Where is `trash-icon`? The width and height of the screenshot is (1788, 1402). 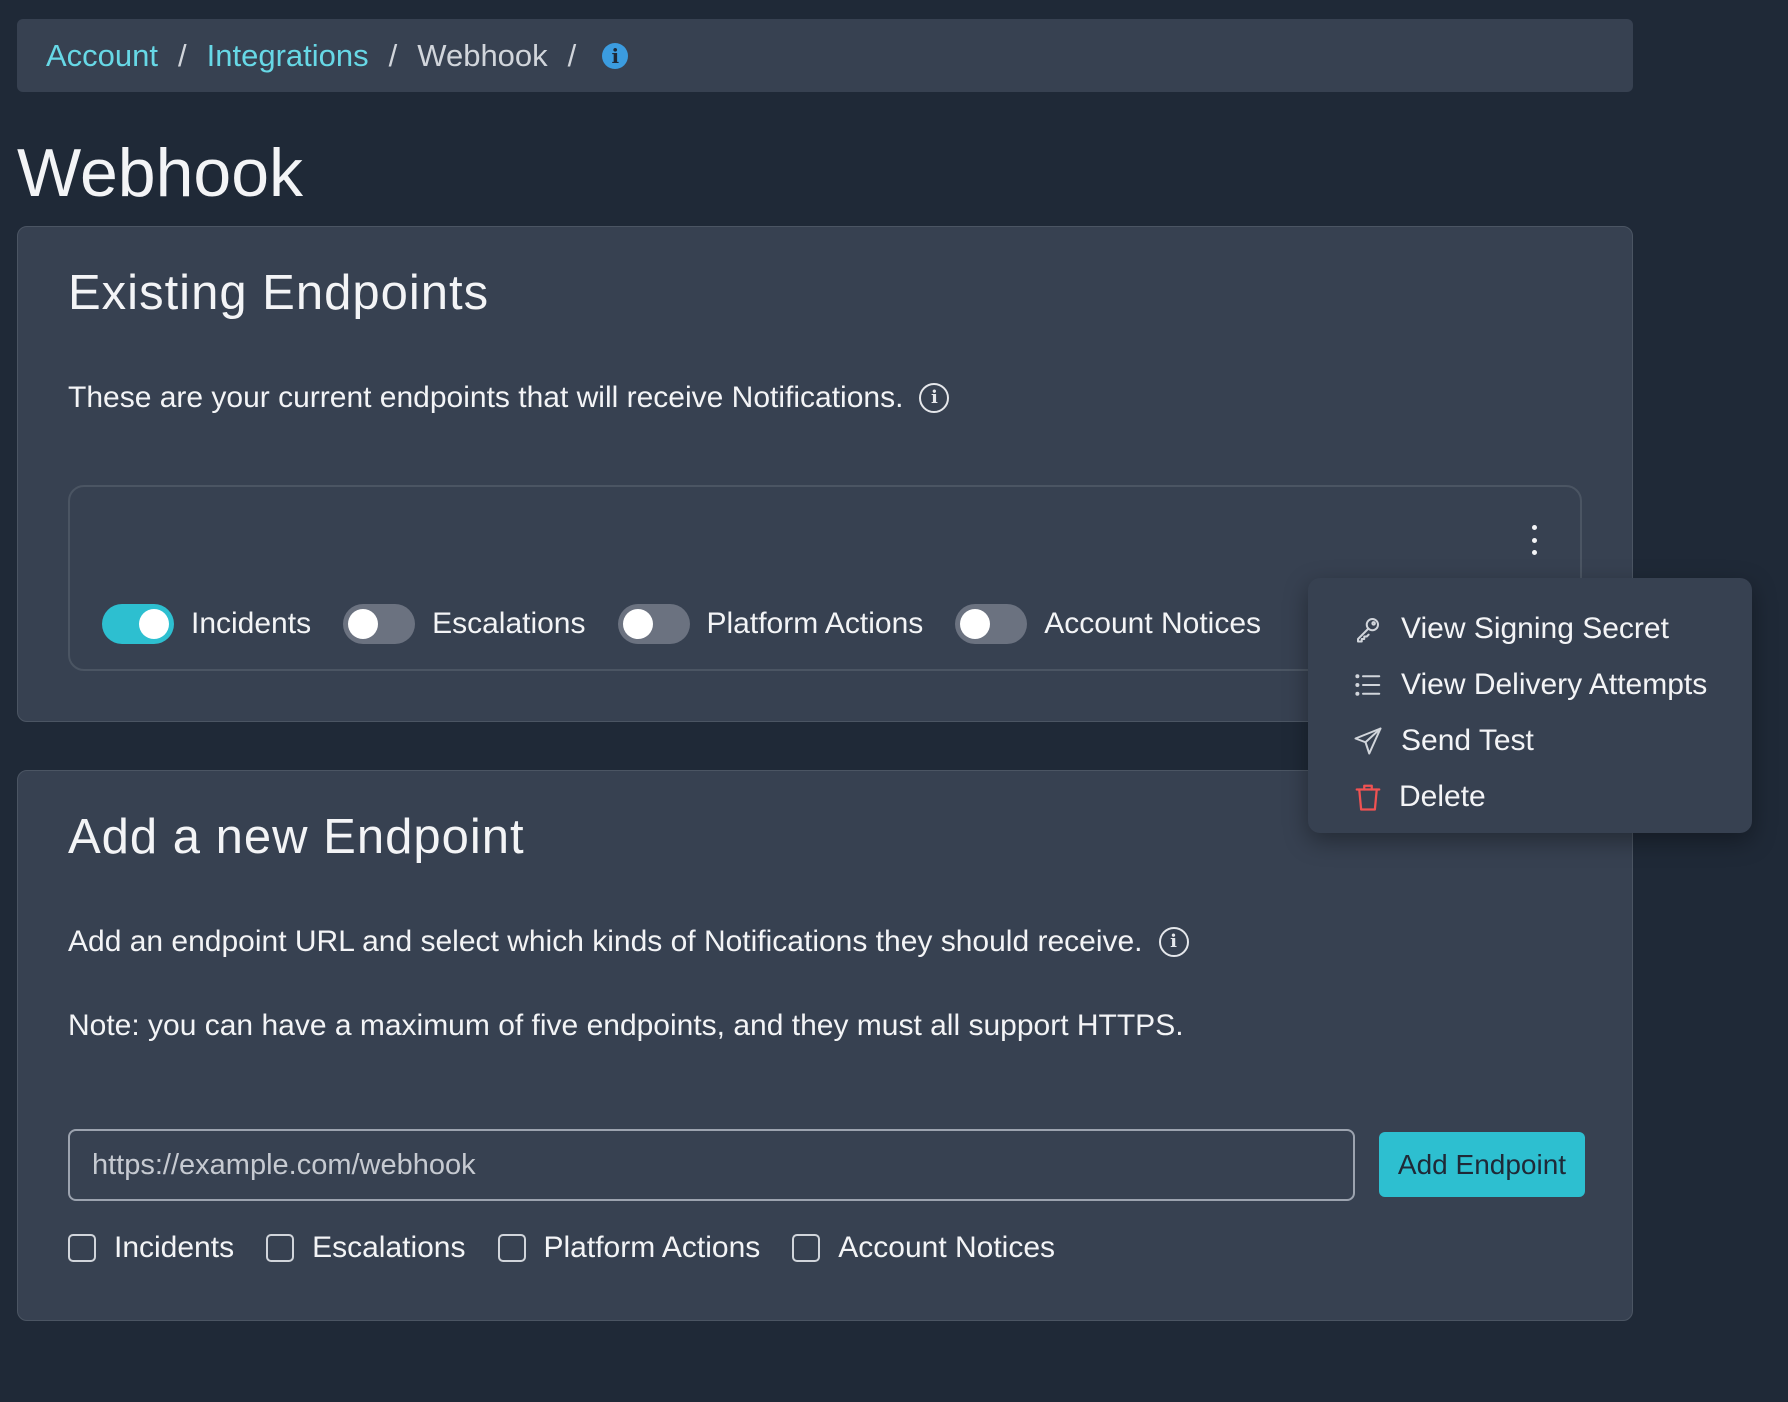
trash-icon is located at coordinates (1368, 797).